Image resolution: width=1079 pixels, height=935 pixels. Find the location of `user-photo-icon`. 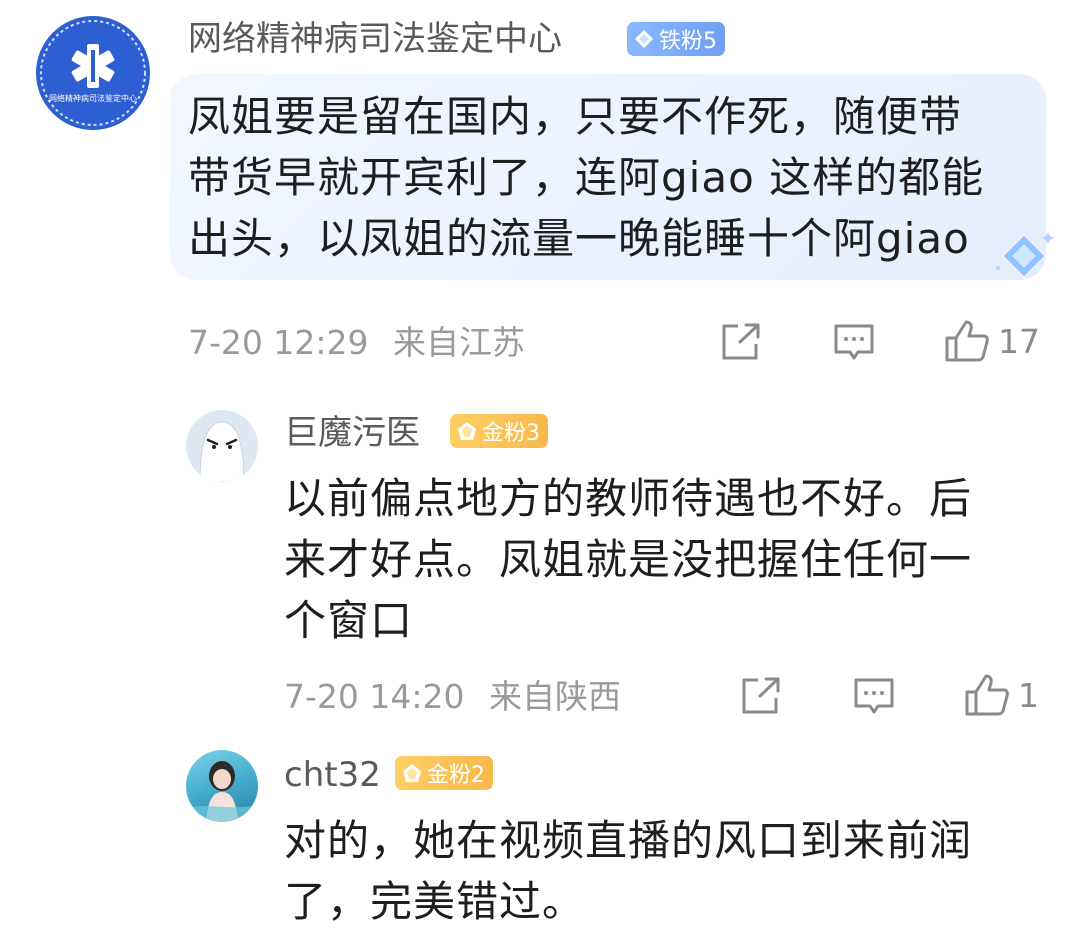

user-photo-icon is located at coordinates (222, 791).